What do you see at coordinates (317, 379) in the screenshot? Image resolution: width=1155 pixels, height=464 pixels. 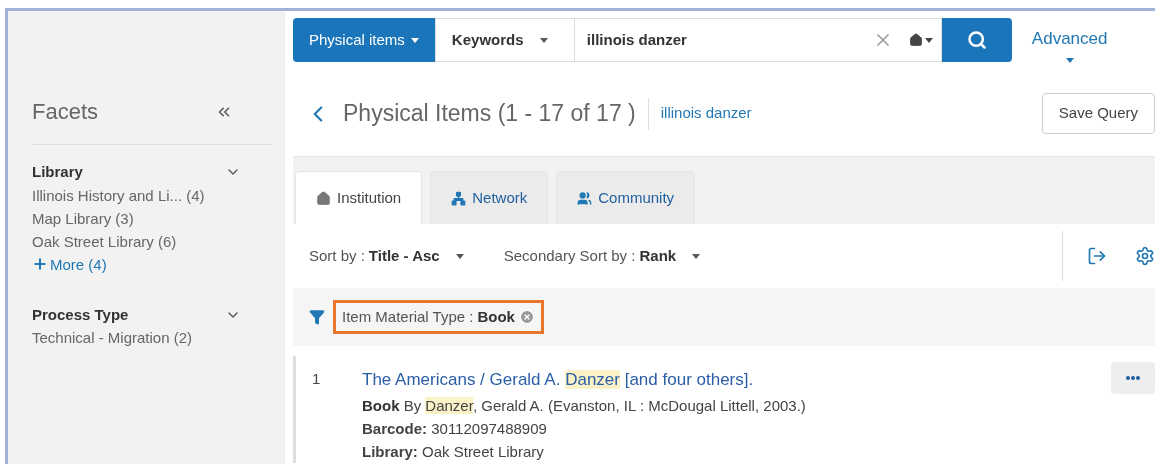 I see `result-number: 1` at bounding box center [317, 379].